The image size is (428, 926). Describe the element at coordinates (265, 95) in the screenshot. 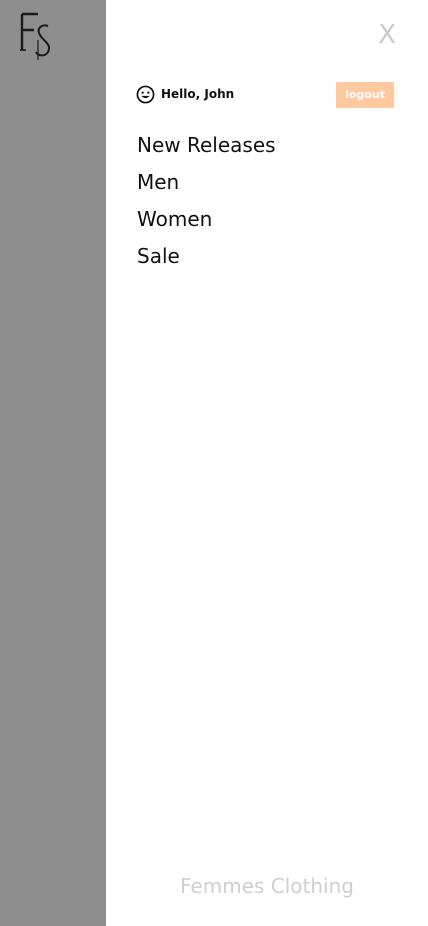

I see `user-greeting-row: Hello, John logout` at that location.